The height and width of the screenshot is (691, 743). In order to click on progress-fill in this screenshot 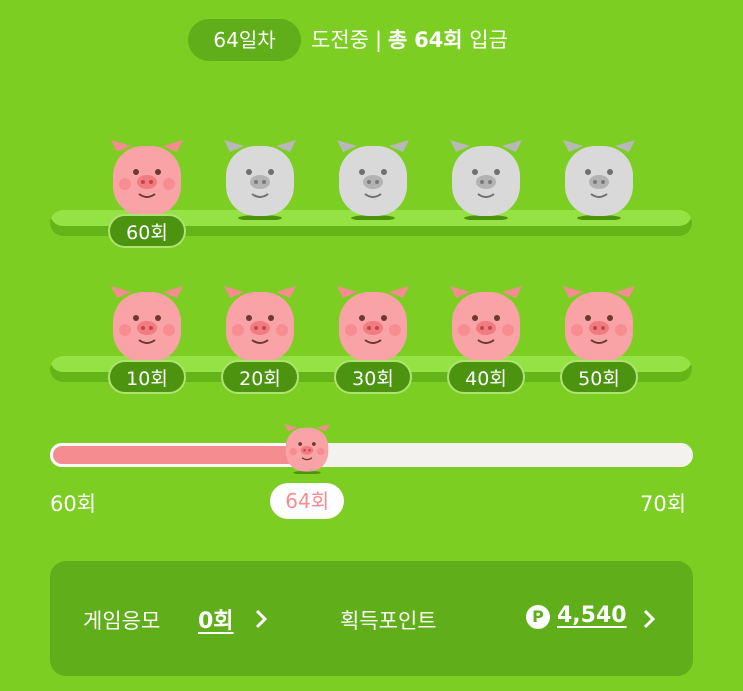, I will do `click(179, 455)`.